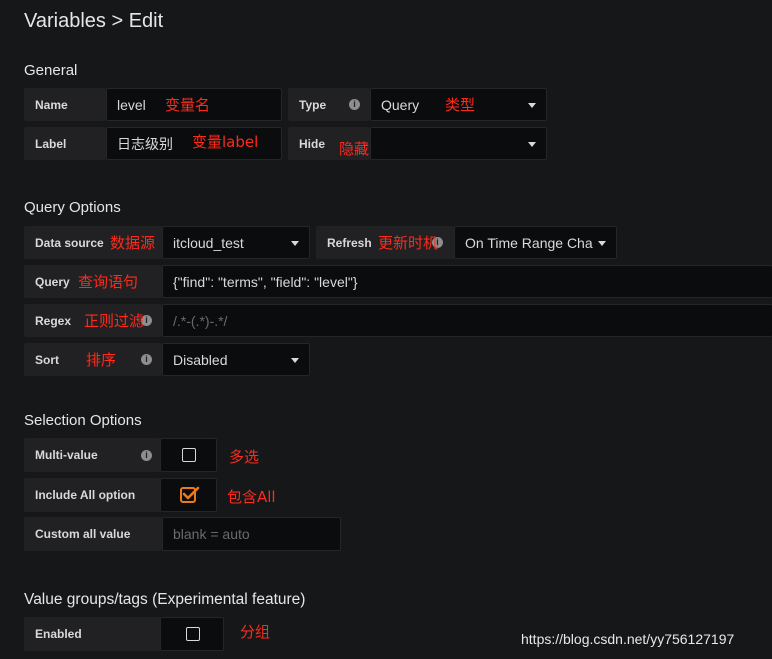 This screenshot has width=772, height=659. What do you see at coordinates (131, 104) in the screenshot?
I see `name-value: level` at bounding box center [131, 104].